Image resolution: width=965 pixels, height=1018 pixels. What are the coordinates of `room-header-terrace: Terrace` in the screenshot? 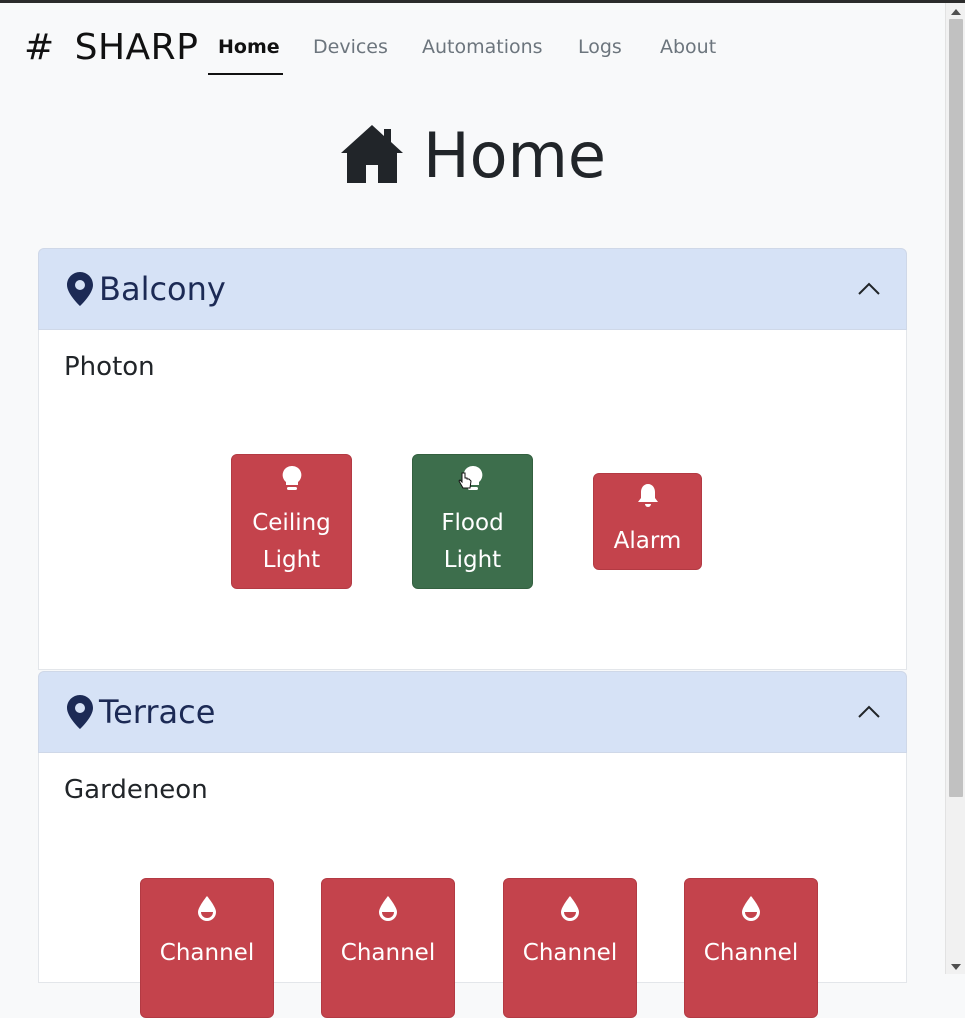 It's located at (472, 712).